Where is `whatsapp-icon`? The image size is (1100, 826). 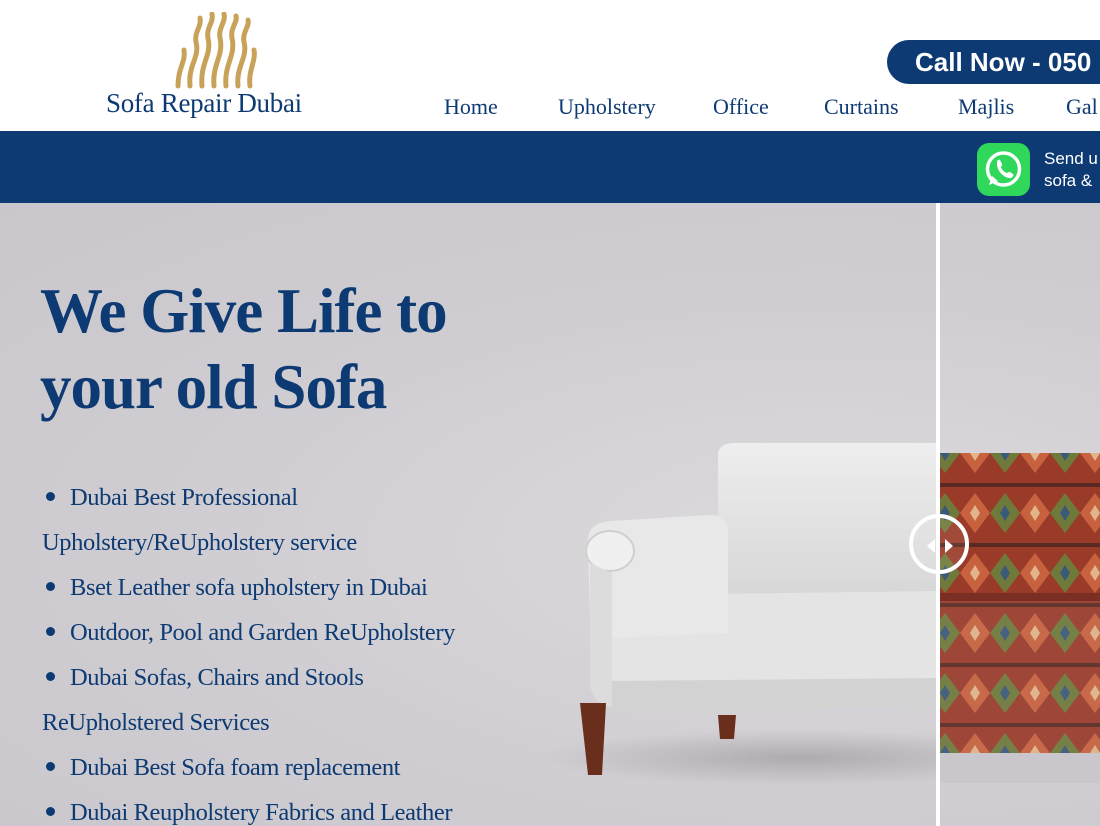 whatsapp-icon is located at coordinates (1003, 169).